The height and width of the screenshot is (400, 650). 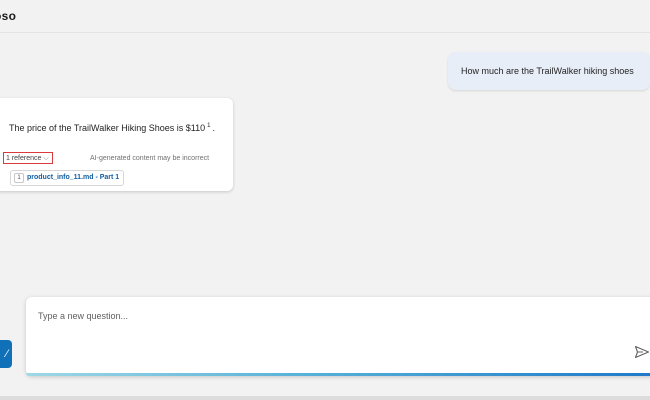 I want to click on chevron-down-icon: ⌵, so click(x=46, y=158).